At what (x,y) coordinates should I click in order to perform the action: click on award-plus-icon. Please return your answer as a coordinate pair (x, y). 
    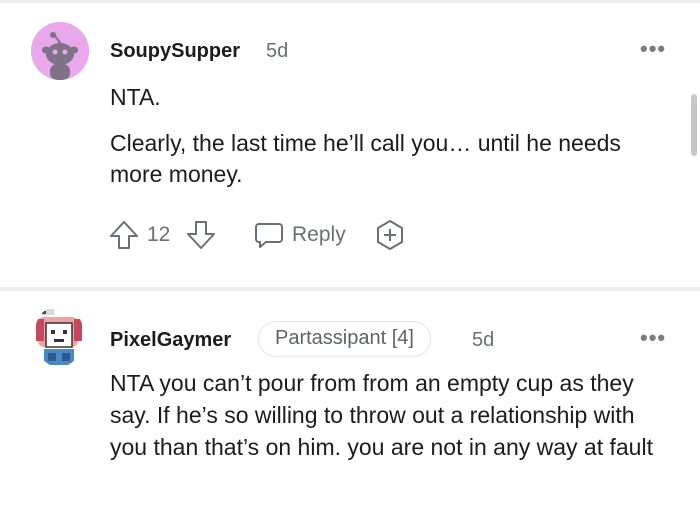
    Looking at the image, I should click on (390, 235).